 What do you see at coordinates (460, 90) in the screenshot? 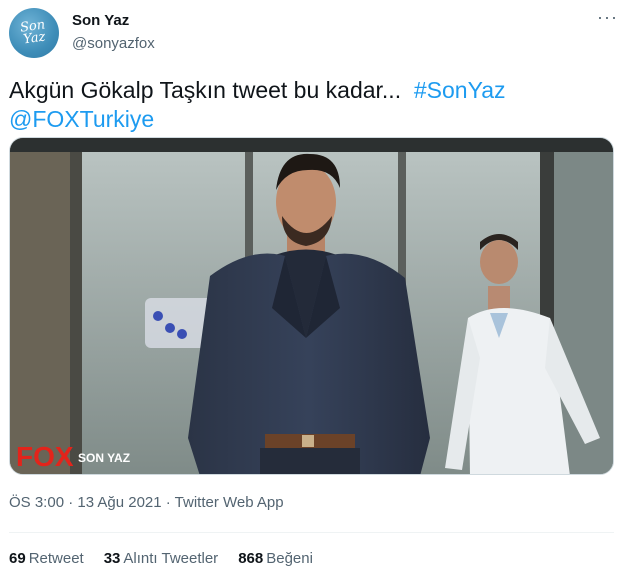
I see `hashtag-link: #SonYaz` at bounding box center [460, 90].